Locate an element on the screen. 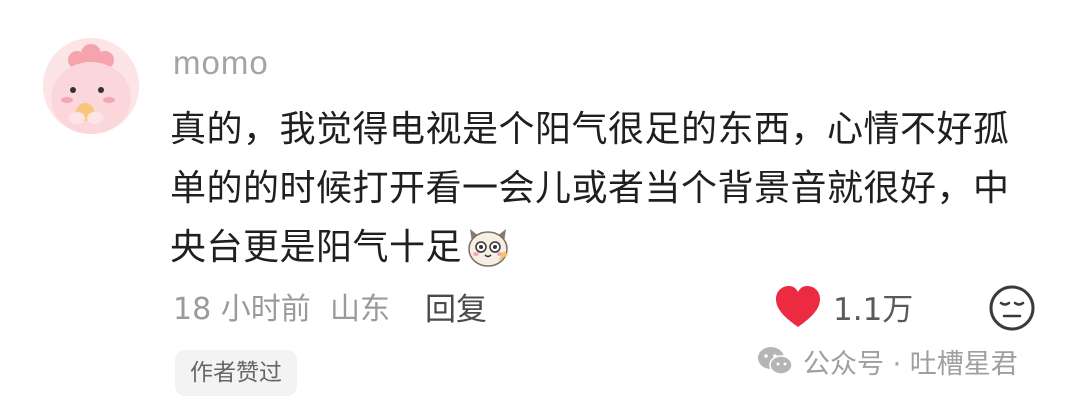  avatar is located at coordinates (91, 86).